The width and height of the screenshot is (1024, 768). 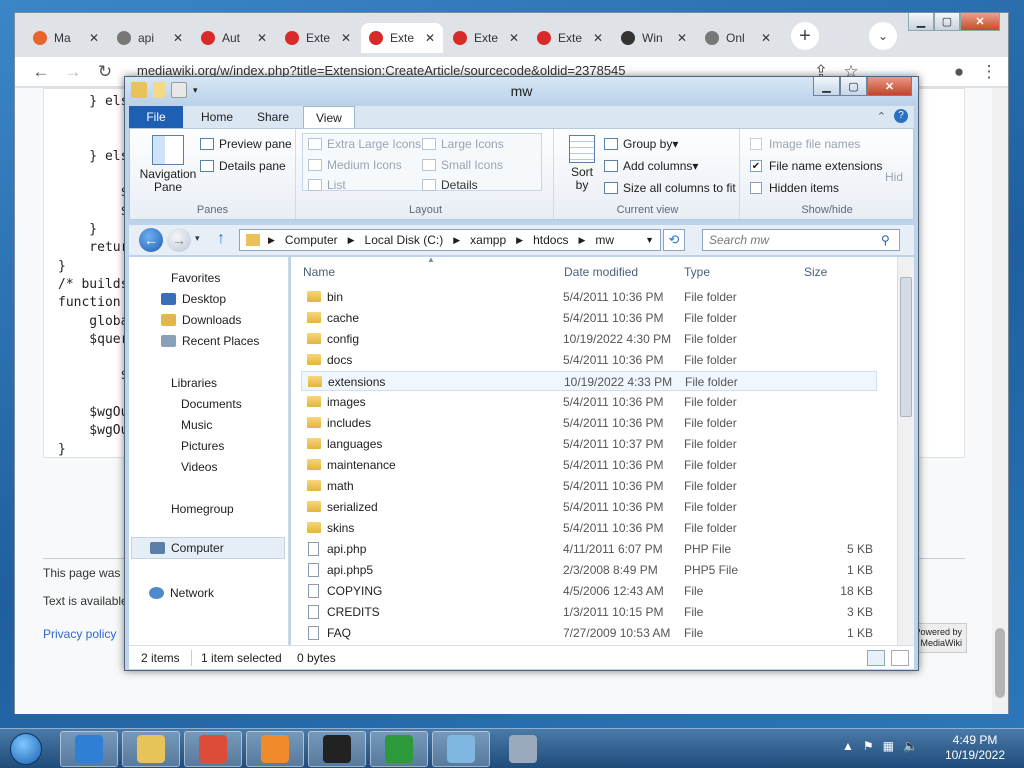 What do you see at coordinates (197, 238) in the screenshot?
I see `recent-locations-icon: ▾` at bounding box center [197, 238].